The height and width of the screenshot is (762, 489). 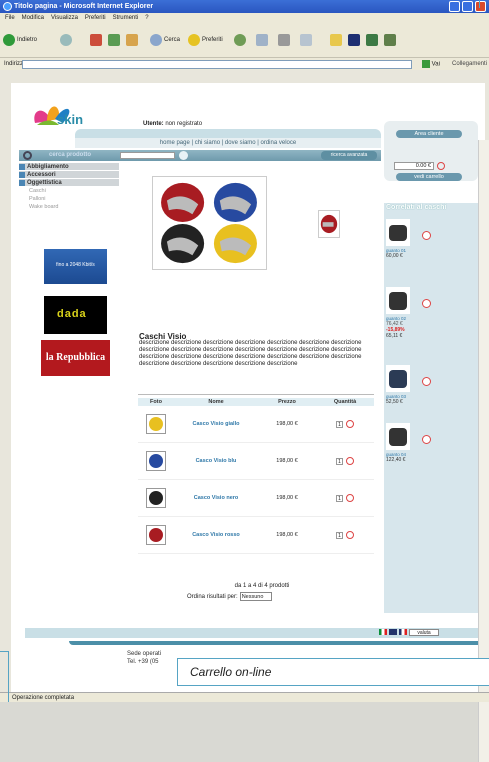 What do you see at coordinates (9, 40) in the screenshot?
I see `back-arrow-icon` at bounding box center [9, 40].